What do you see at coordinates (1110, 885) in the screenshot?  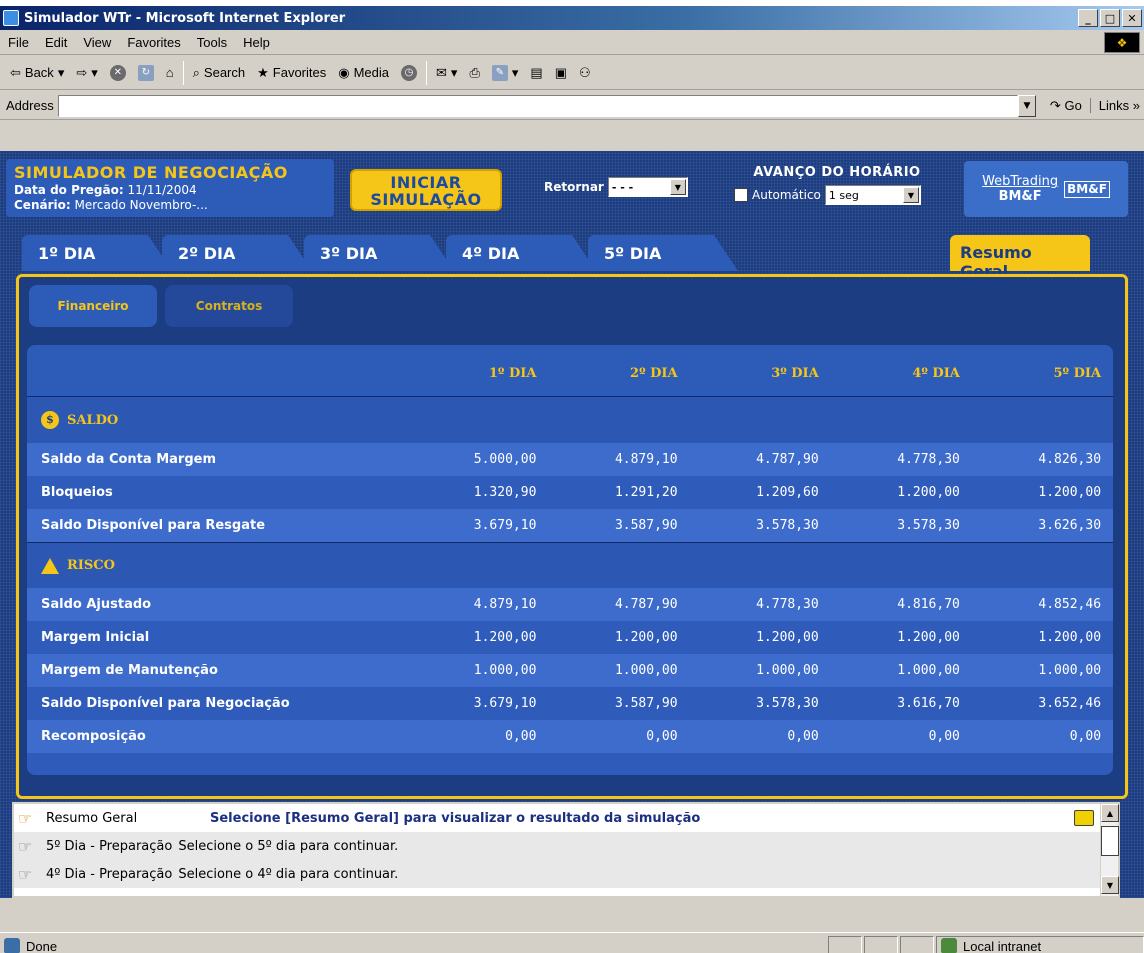 I see `scroll-down-button: ▼` at bounding box center [1110, 885].